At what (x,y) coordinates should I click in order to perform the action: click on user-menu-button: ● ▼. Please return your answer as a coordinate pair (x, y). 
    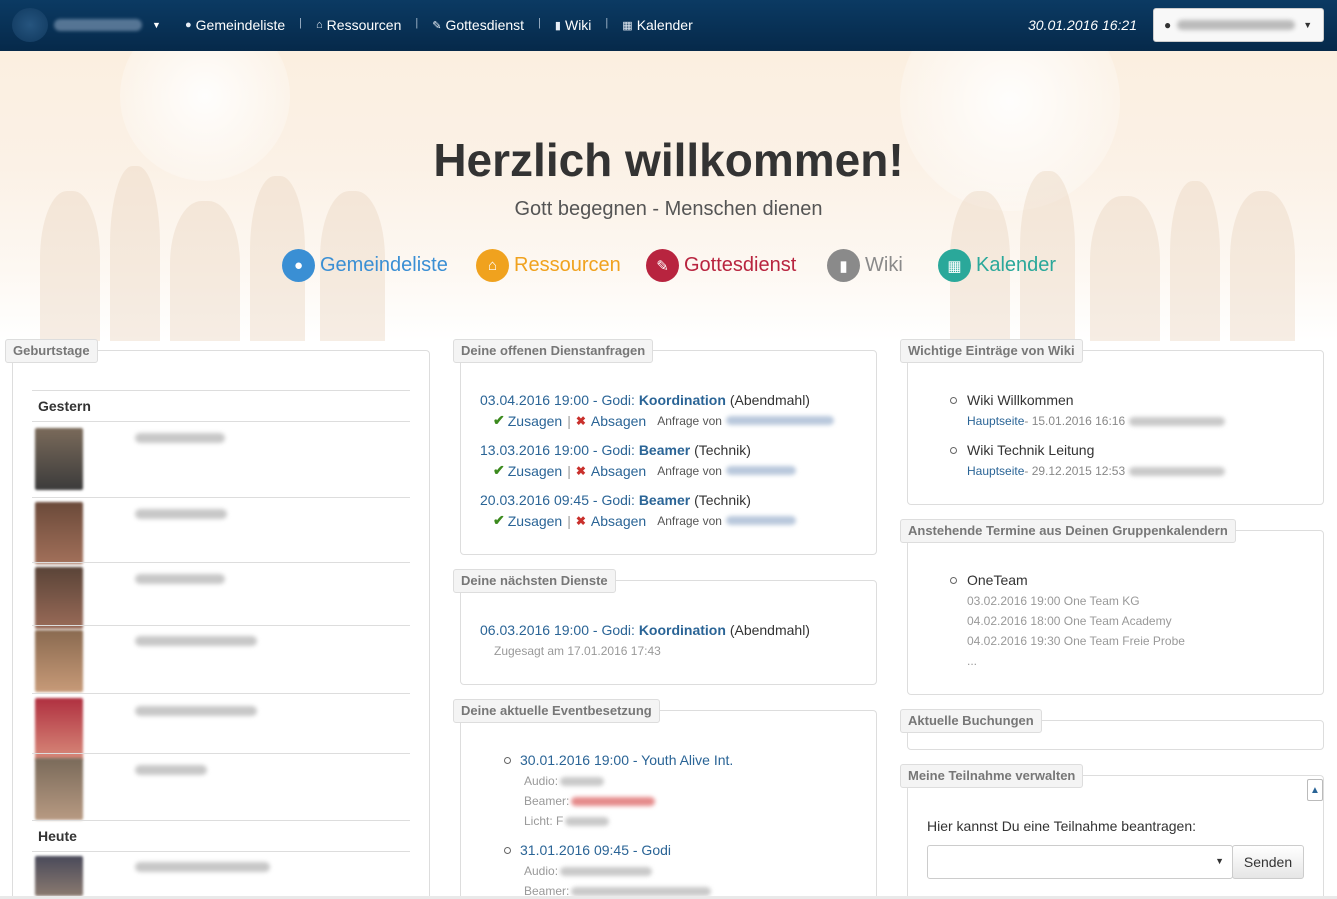
    Looking at the image, I should click on (1238, 25).